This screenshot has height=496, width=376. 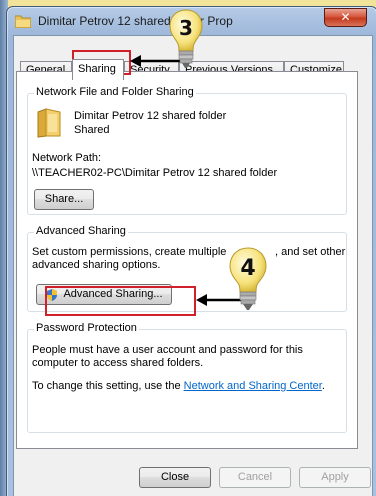 What do you see at coordinates (248, 268) in the screenshot?
I see `step-4-number: 4` at bounding box center [248, 268].